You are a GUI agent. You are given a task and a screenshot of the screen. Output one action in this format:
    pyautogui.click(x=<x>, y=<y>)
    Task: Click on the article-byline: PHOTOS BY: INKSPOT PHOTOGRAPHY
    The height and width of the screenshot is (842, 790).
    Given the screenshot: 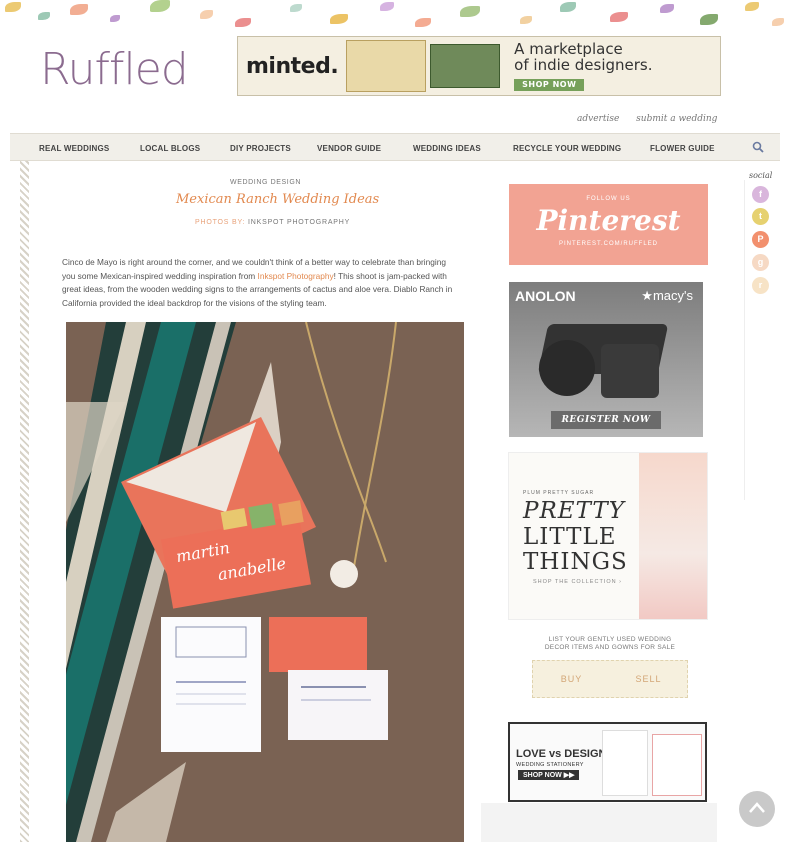 What is the action you would take?
    pyautogui.click(x=272, y=222)
    